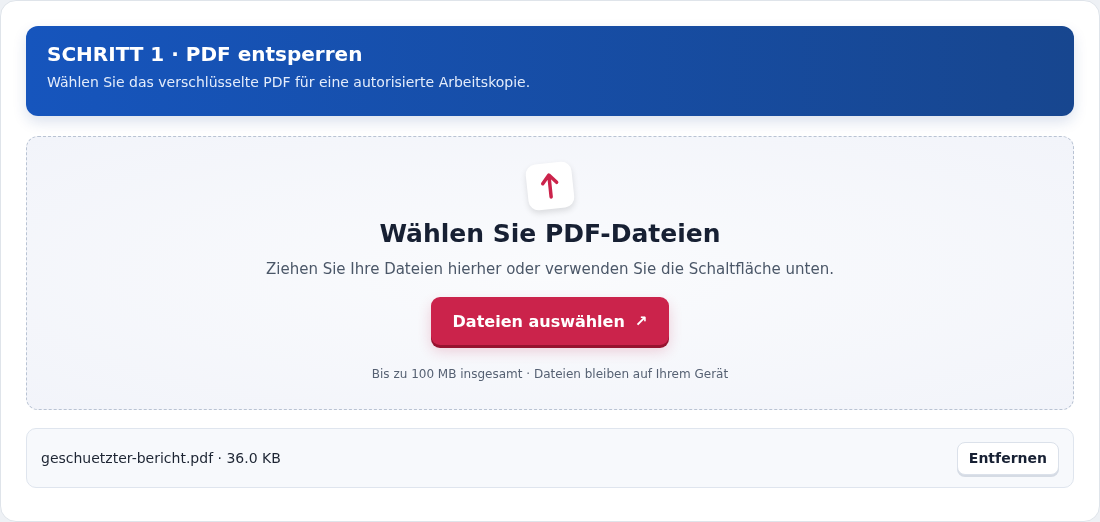  Describe the element at coordinates (550, 321) in the screenshot. I see `choose-files-button: Dateien auswählen ↗` at that location.